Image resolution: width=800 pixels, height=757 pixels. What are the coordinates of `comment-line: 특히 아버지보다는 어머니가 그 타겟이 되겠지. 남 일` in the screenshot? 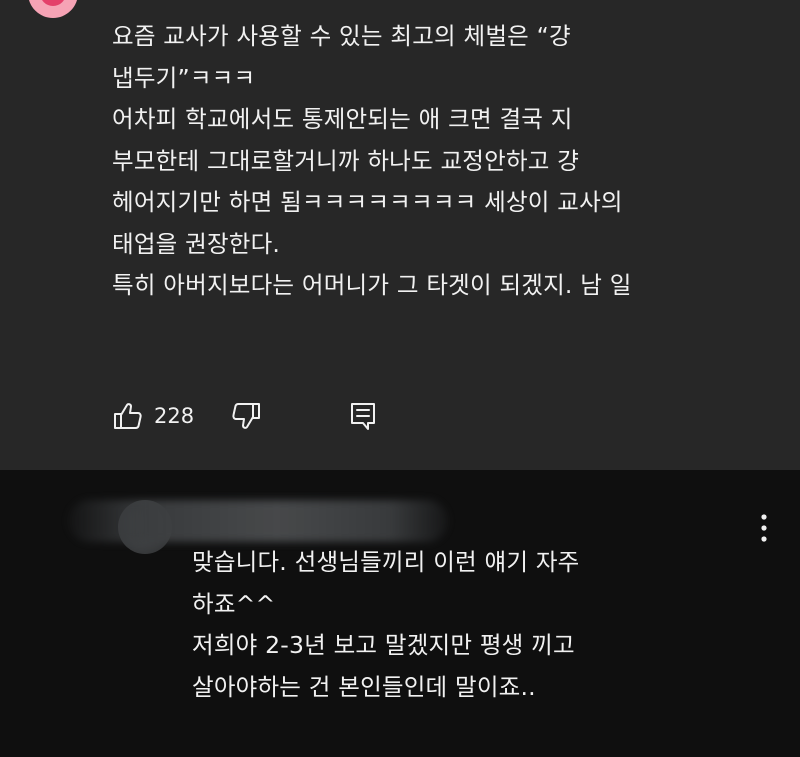 It's located at (372, 285).